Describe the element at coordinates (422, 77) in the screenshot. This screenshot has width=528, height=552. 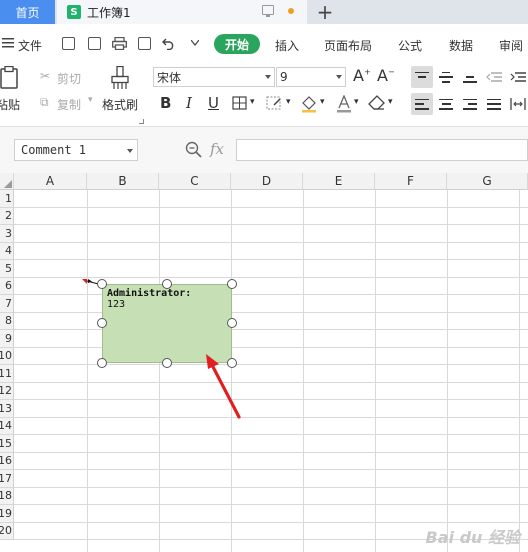
I see `align-top-button` at that location.